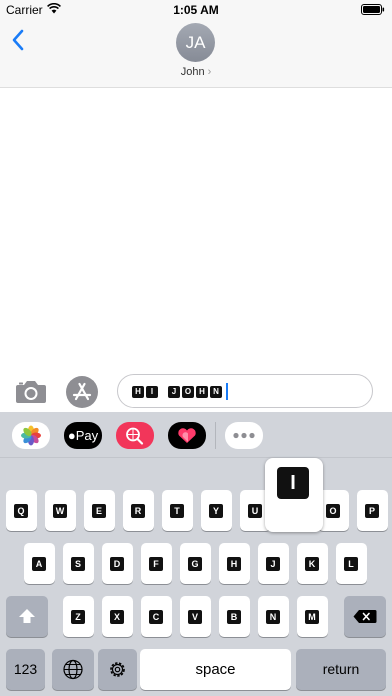 Image resolution: width=392 pixels, height=696 pixels. I want to click on key-label: B, so click(234, 617).